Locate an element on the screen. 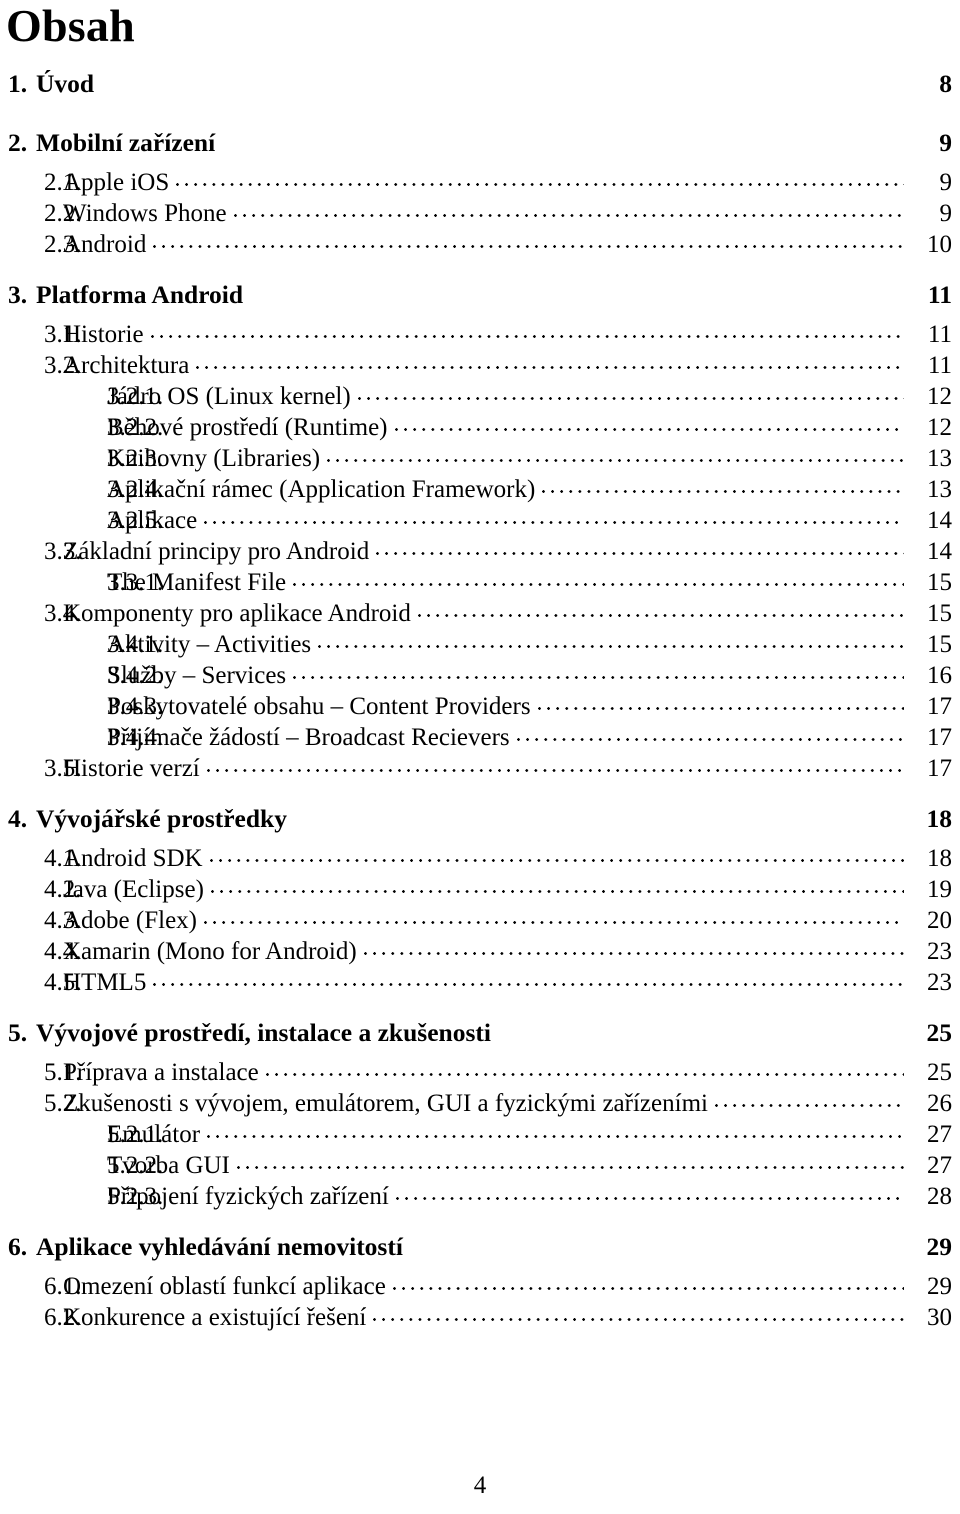 This screenshot has width=960, height=1514. toc-entry-page-number: 25 is located at coordinates (939, 1032).